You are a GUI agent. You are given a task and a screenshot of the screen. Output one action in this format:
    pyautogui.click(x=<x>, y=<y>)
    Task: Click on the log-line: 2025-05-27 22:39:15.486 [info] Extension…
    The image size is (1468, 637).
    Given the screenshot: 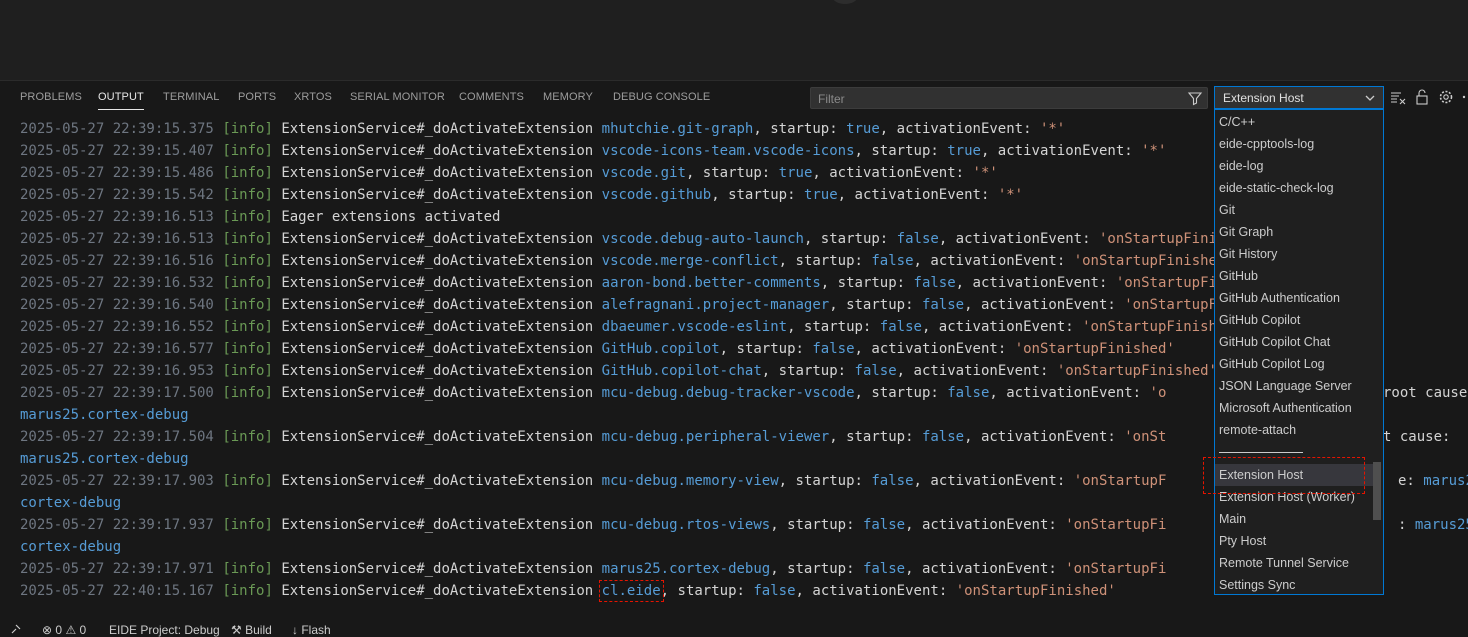 What is the action you would take?
    pyautogui.click(x=509, y=173)
    